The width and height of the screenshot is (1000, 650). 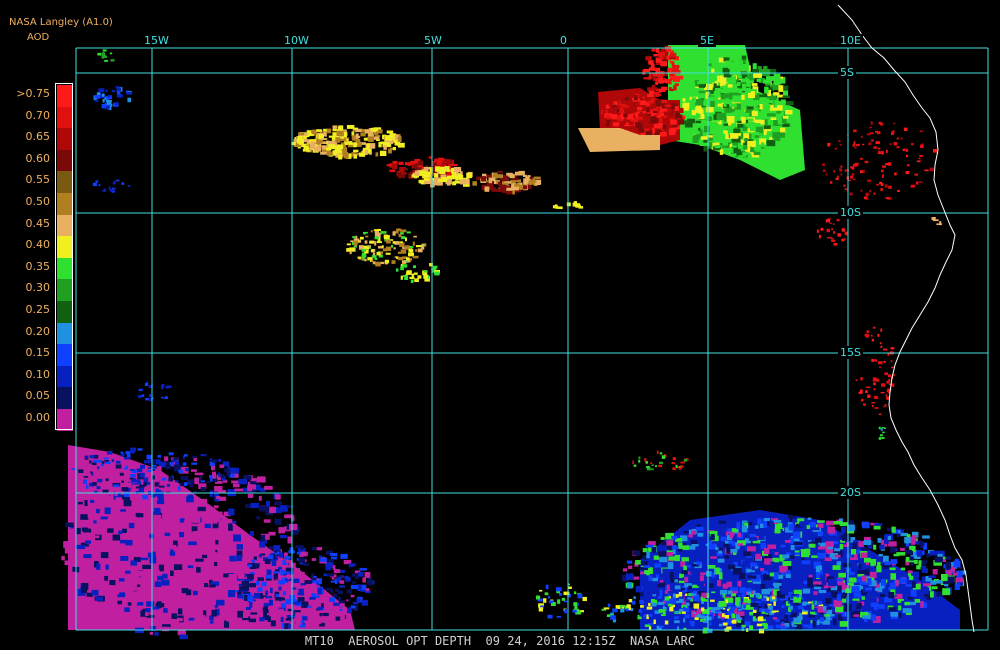 What do you see at coordinates (38, 223) in the screenshot?
I see `legend-label: 0.45` at bounding box center [38, 223].